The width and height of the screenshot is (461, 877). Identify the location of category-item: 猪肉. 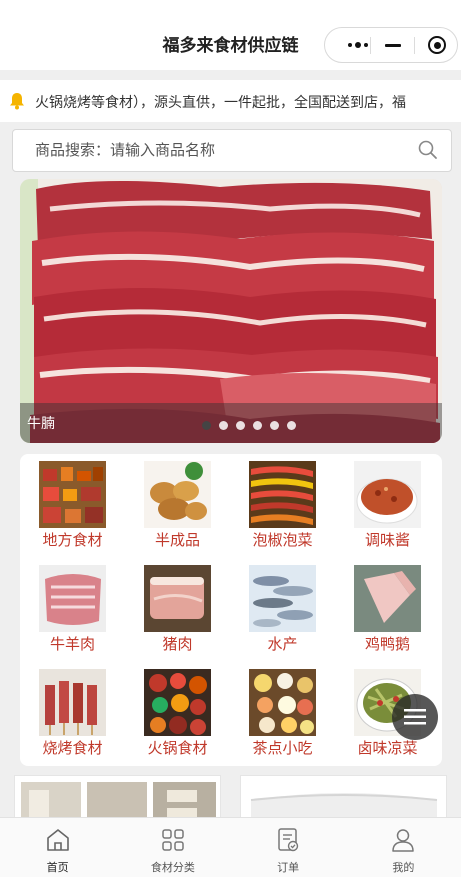
(177, 610).